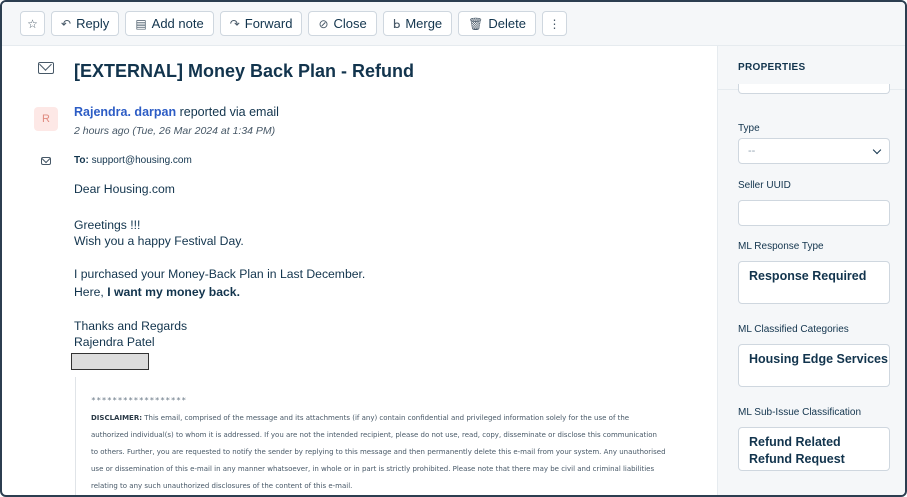 This screenshot has height=497, width=907. Describe the element at coordinates (507, 23) in the screenshot. I see `delete-label: Delete` at that location.